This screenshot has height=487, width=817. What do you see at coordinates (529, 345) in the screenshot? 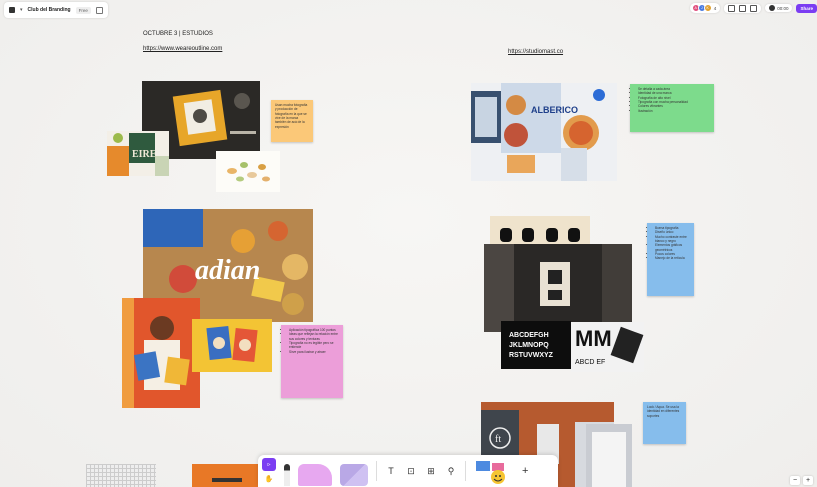
I see `svg-text: JKLMNOPQ` at bounding box center [529, 345].